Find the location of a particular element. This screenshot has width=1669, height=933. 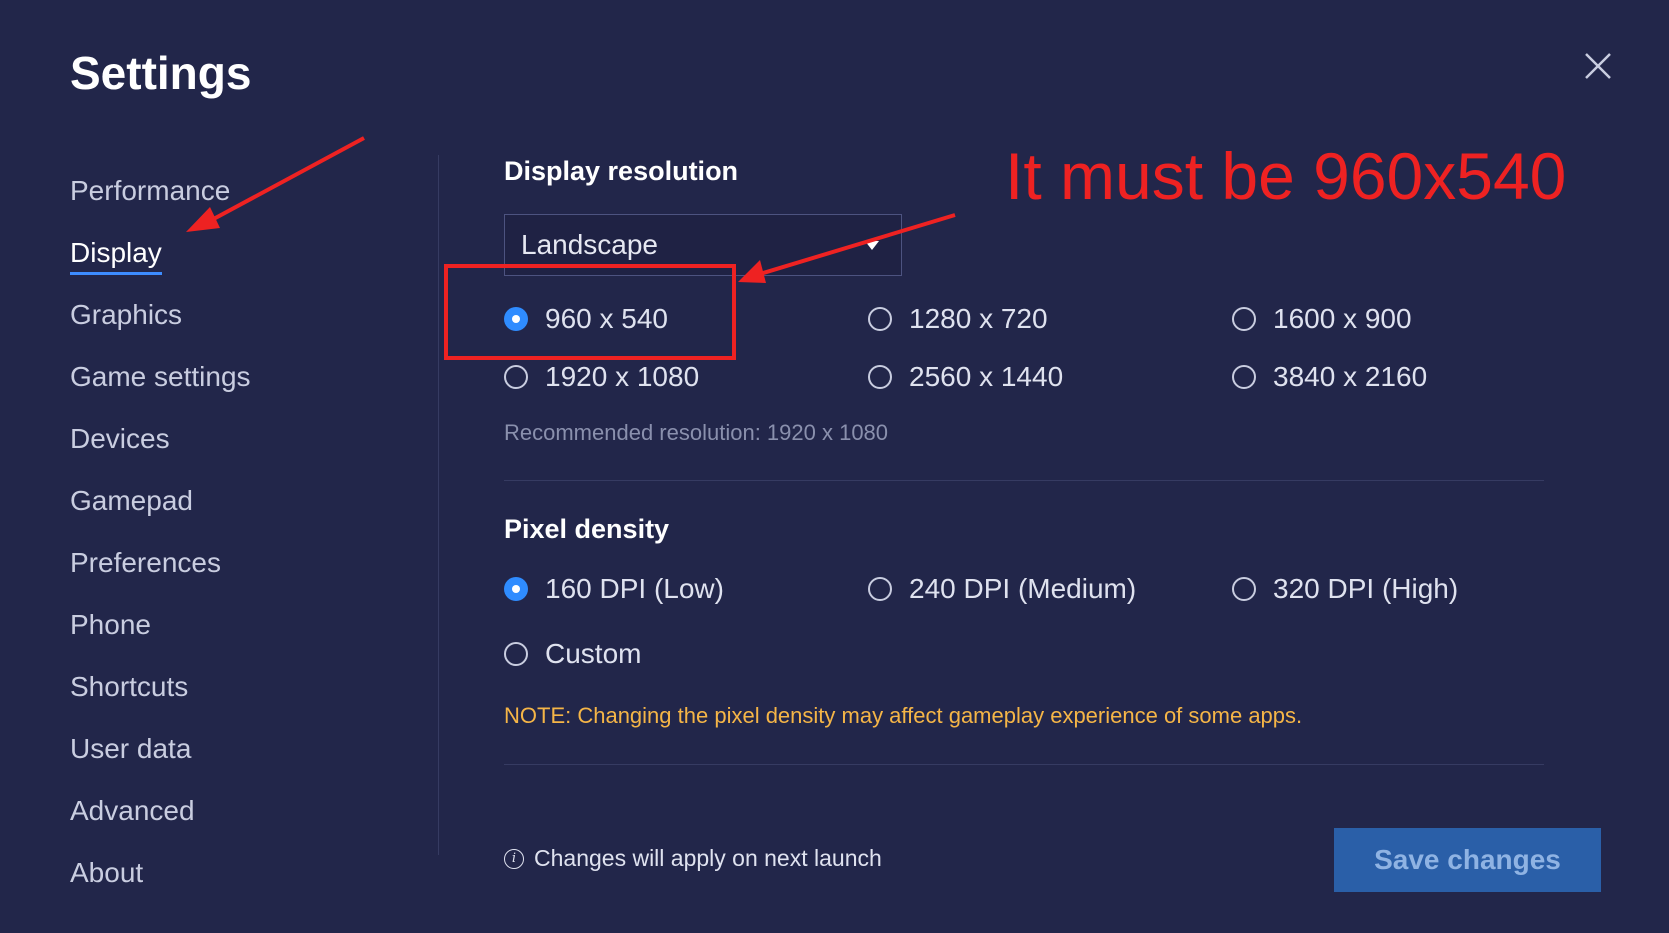

resolution-option-2560x1440: 2560 x 1440 is located at coordinates (965, 377).